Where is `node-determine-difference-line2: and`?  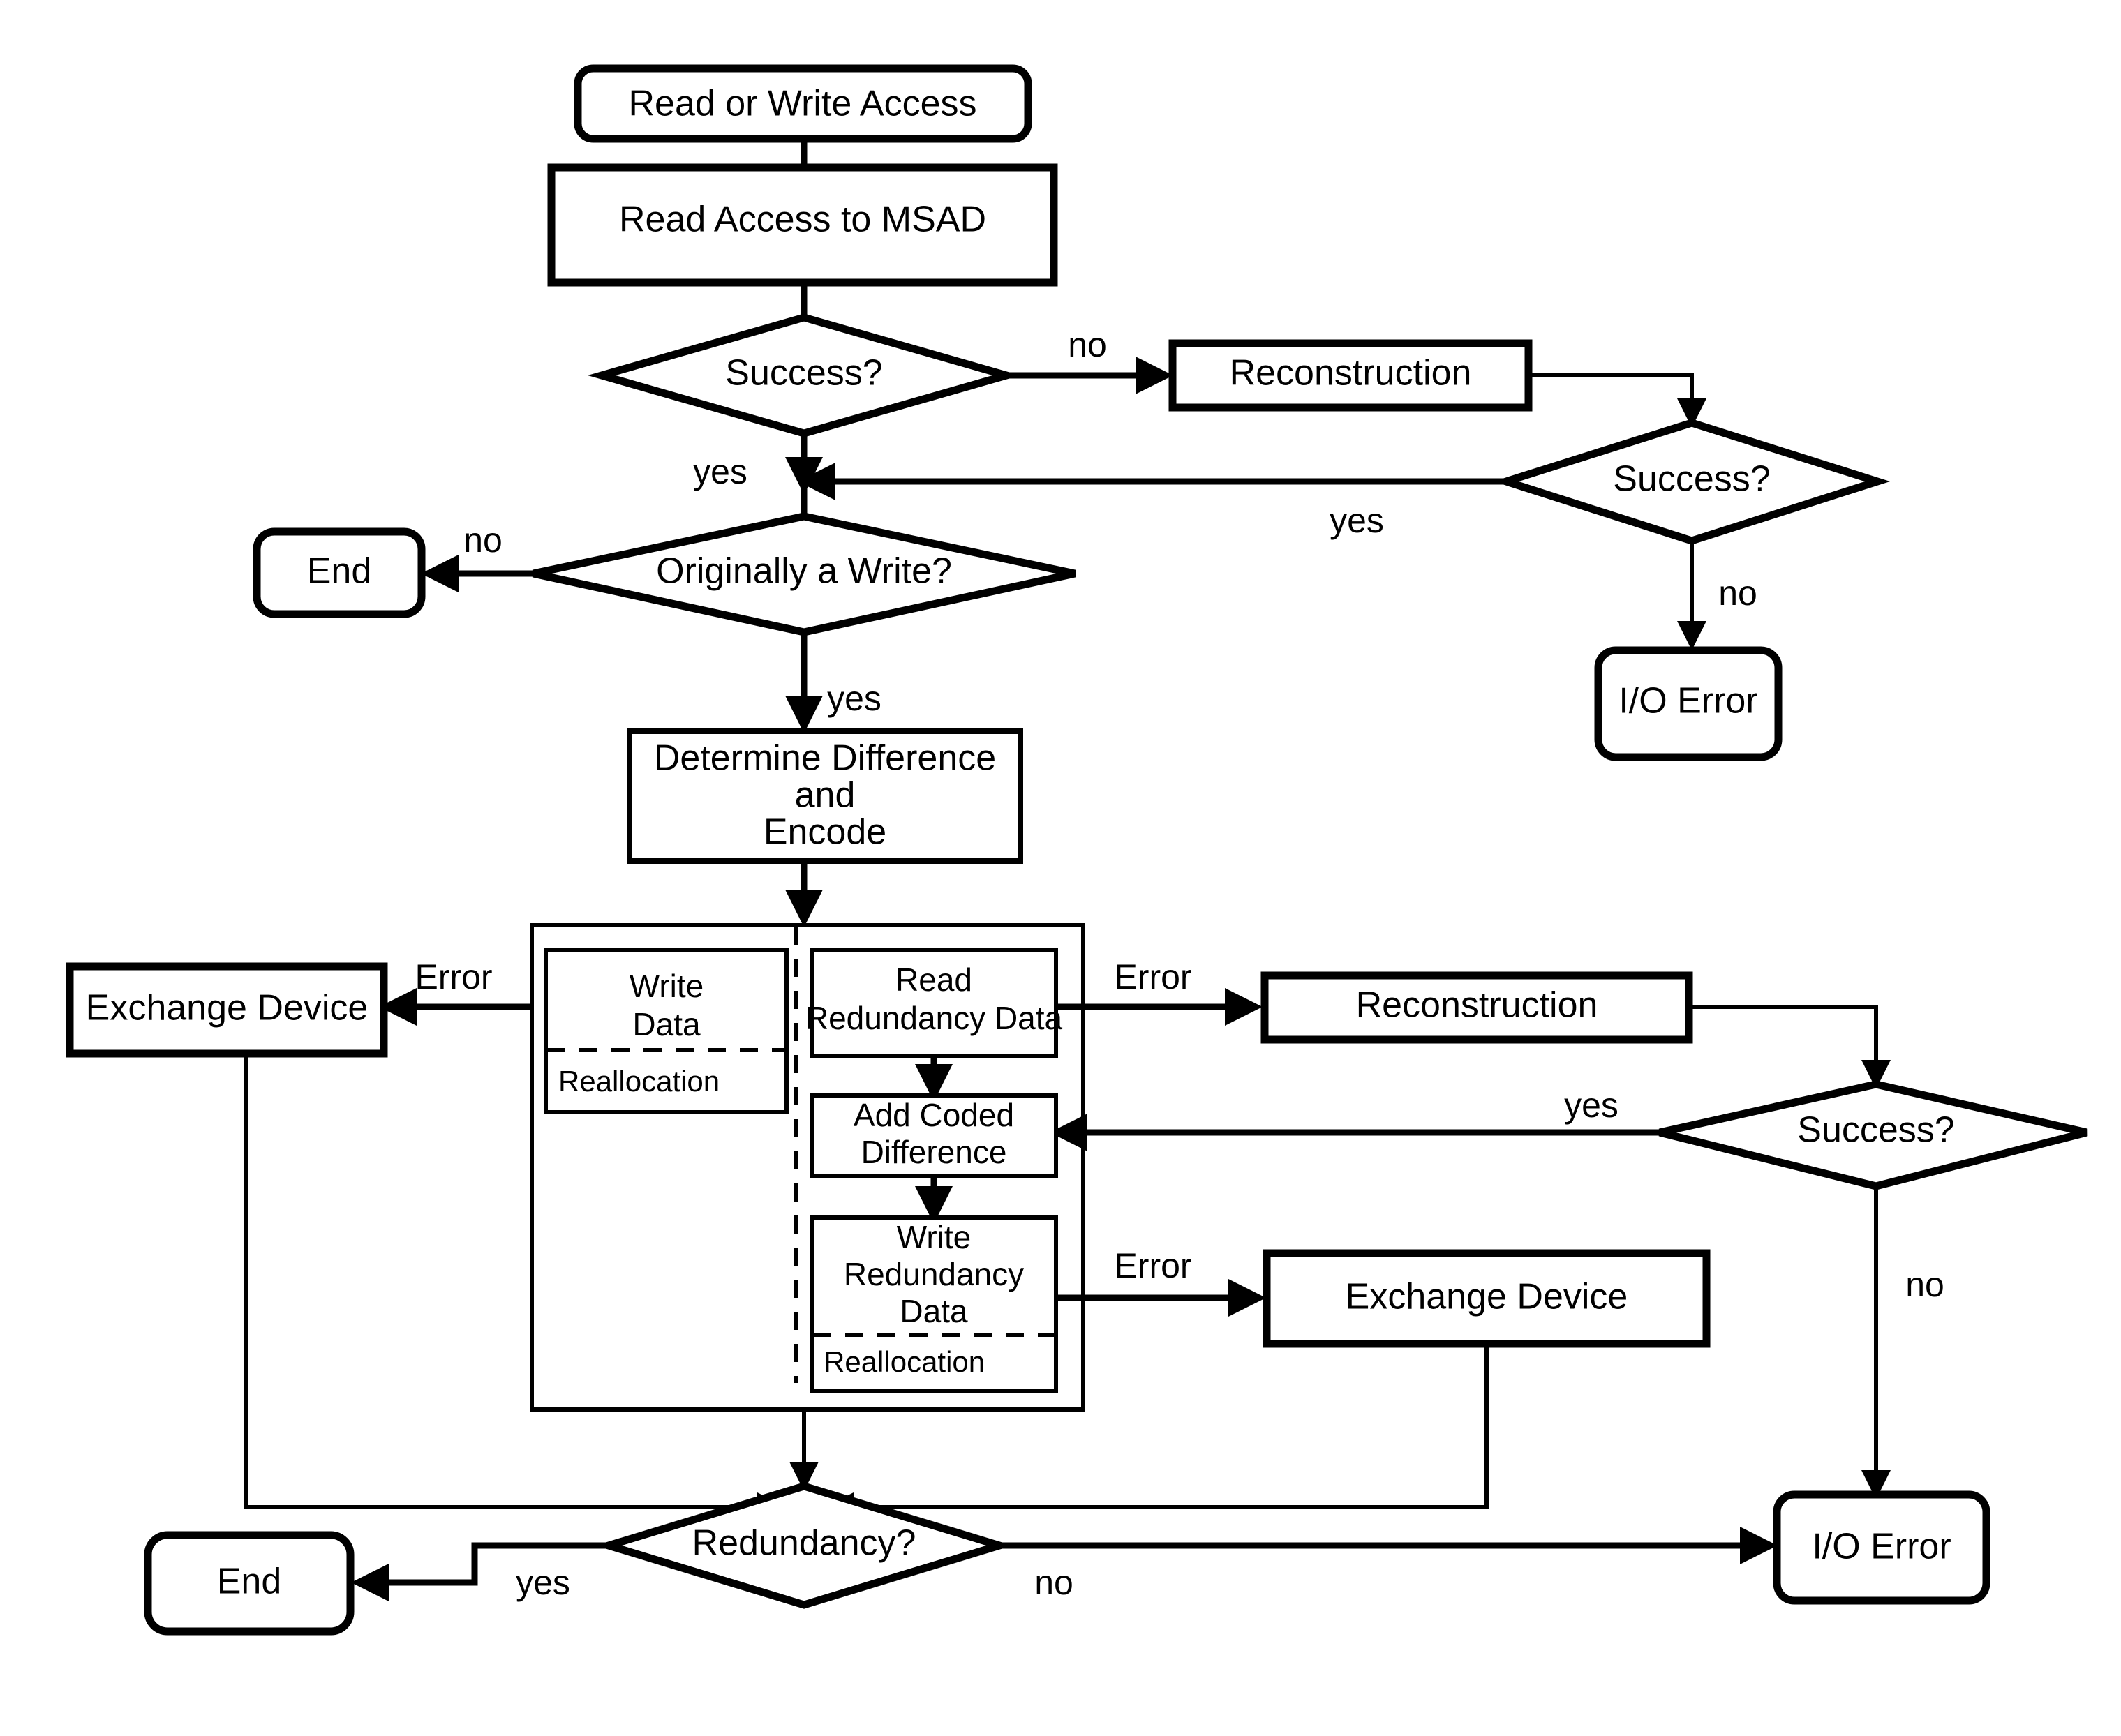
node-determine-difference-line2: and is located at coordinates (826, 795).